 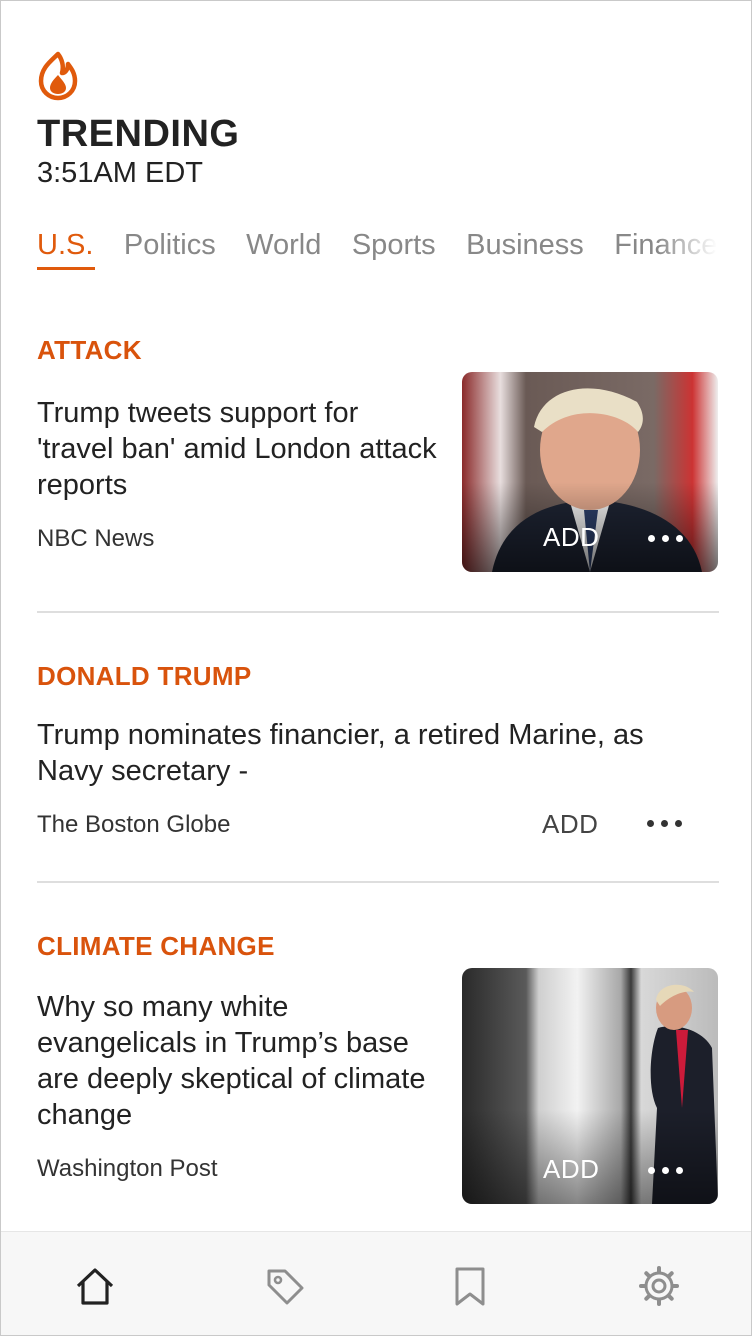 What do you see at coordinates (470, 1286) in the screenshot?
I see `bookmark-icon` at bounding box center [470, 1286].